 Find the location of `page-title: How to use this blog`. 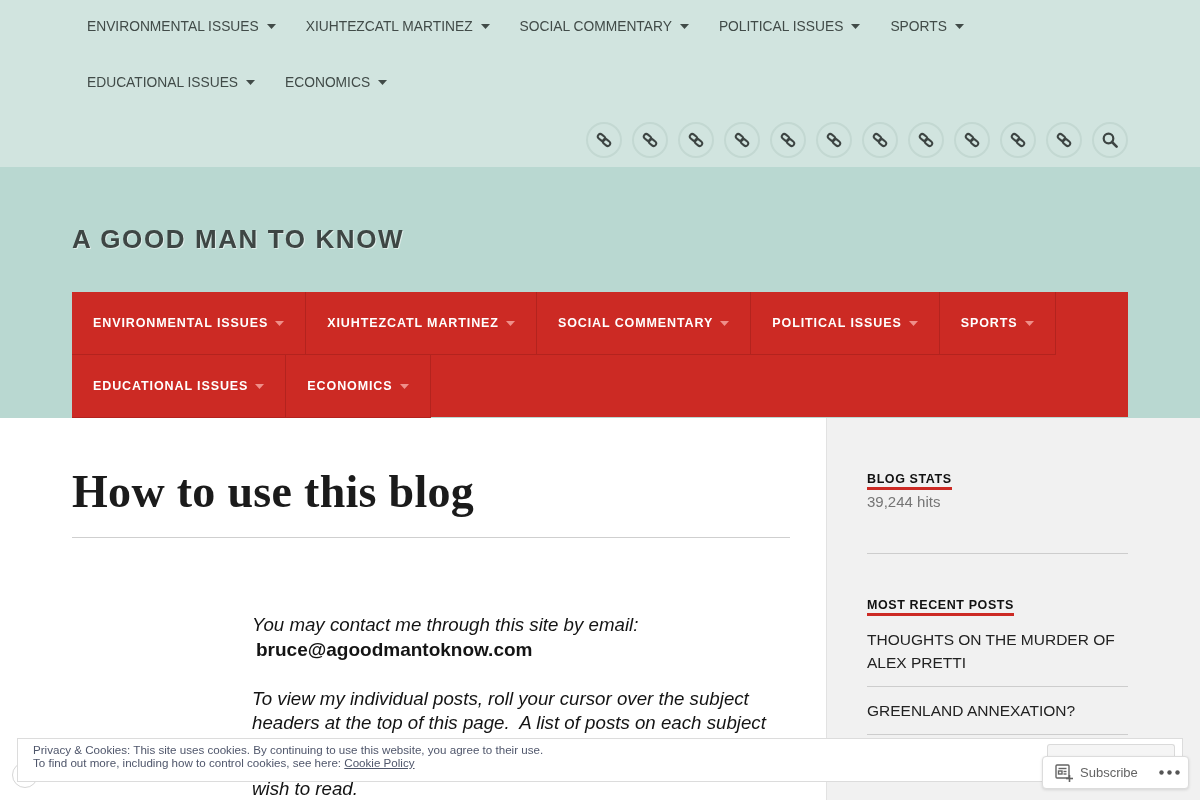

page-title: How to use this blog is located at coordinates (273, 492).